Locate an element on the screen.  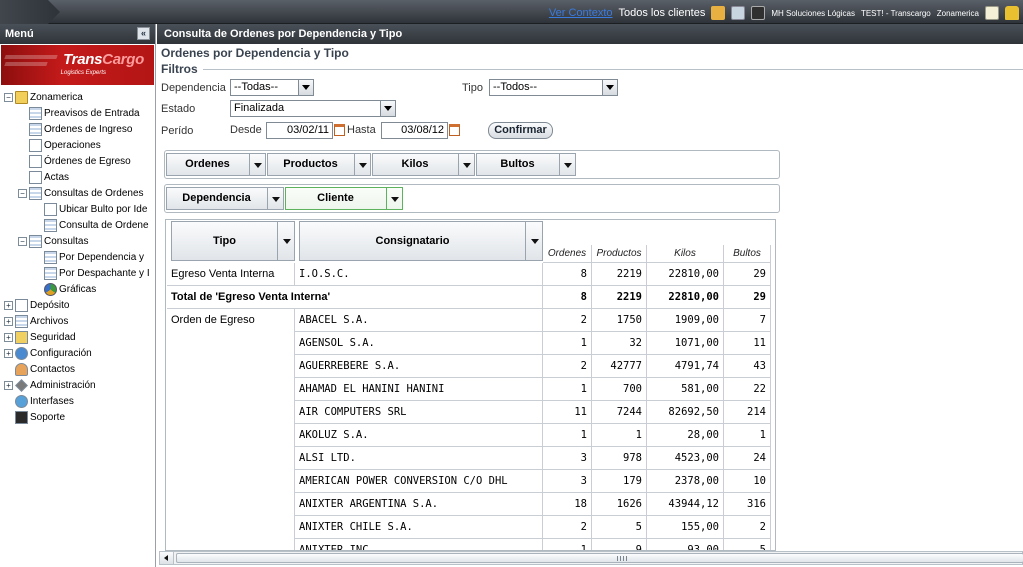
sidebar-item: Ubicar Bulto por Ide is located at coordinates (88, 209).